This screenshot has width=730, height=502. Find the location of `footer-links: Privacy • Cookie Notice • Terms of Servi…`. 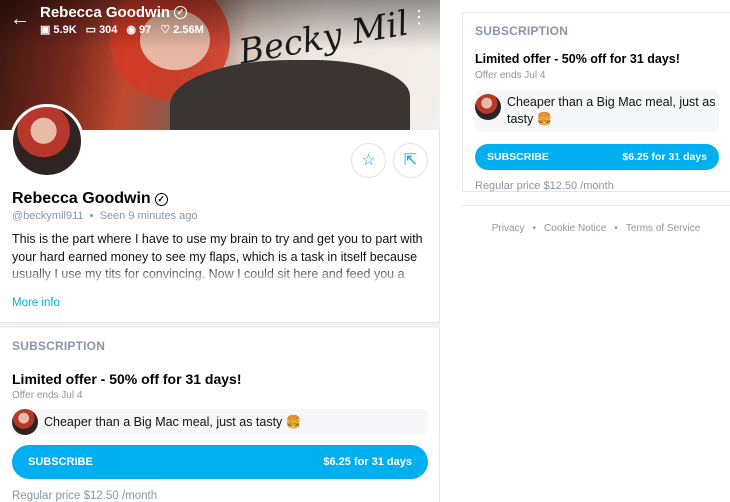

footer-links: Privacy • Cookie Notice • Terms of Servi… is located at coordinates (596, 228).